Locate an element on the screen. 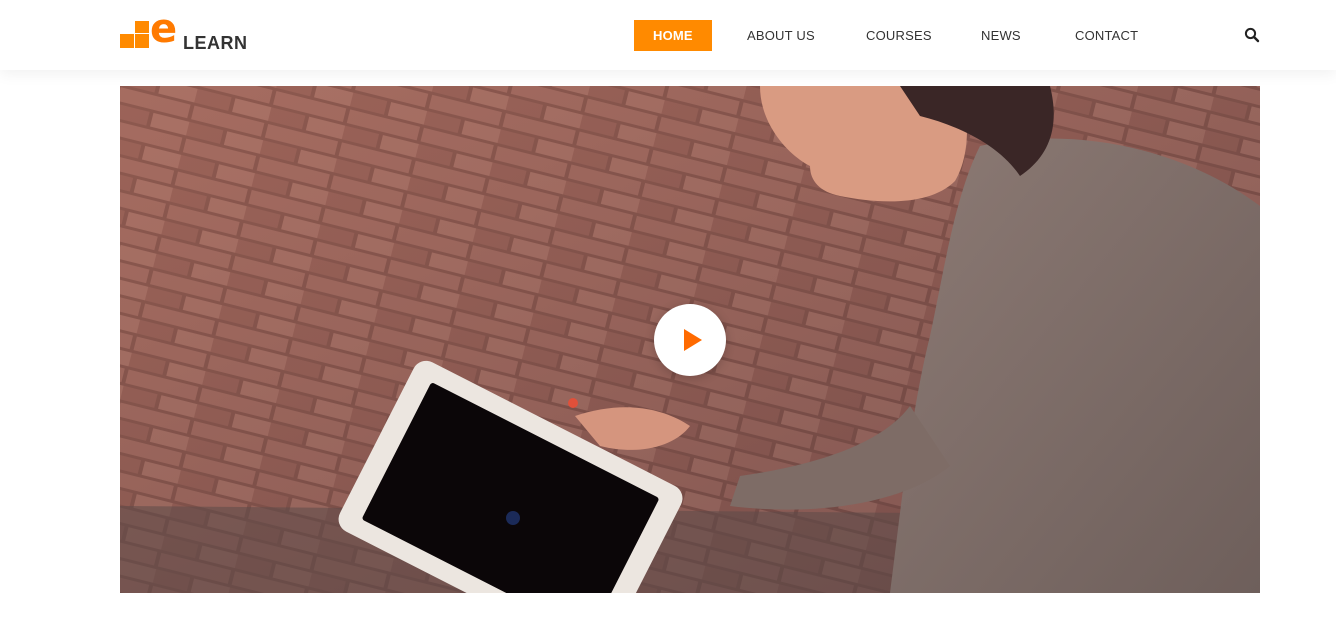 The height and width of the screenshot is (633, 1336). nav-courses: COURSES is located at coordinates (899, 35).